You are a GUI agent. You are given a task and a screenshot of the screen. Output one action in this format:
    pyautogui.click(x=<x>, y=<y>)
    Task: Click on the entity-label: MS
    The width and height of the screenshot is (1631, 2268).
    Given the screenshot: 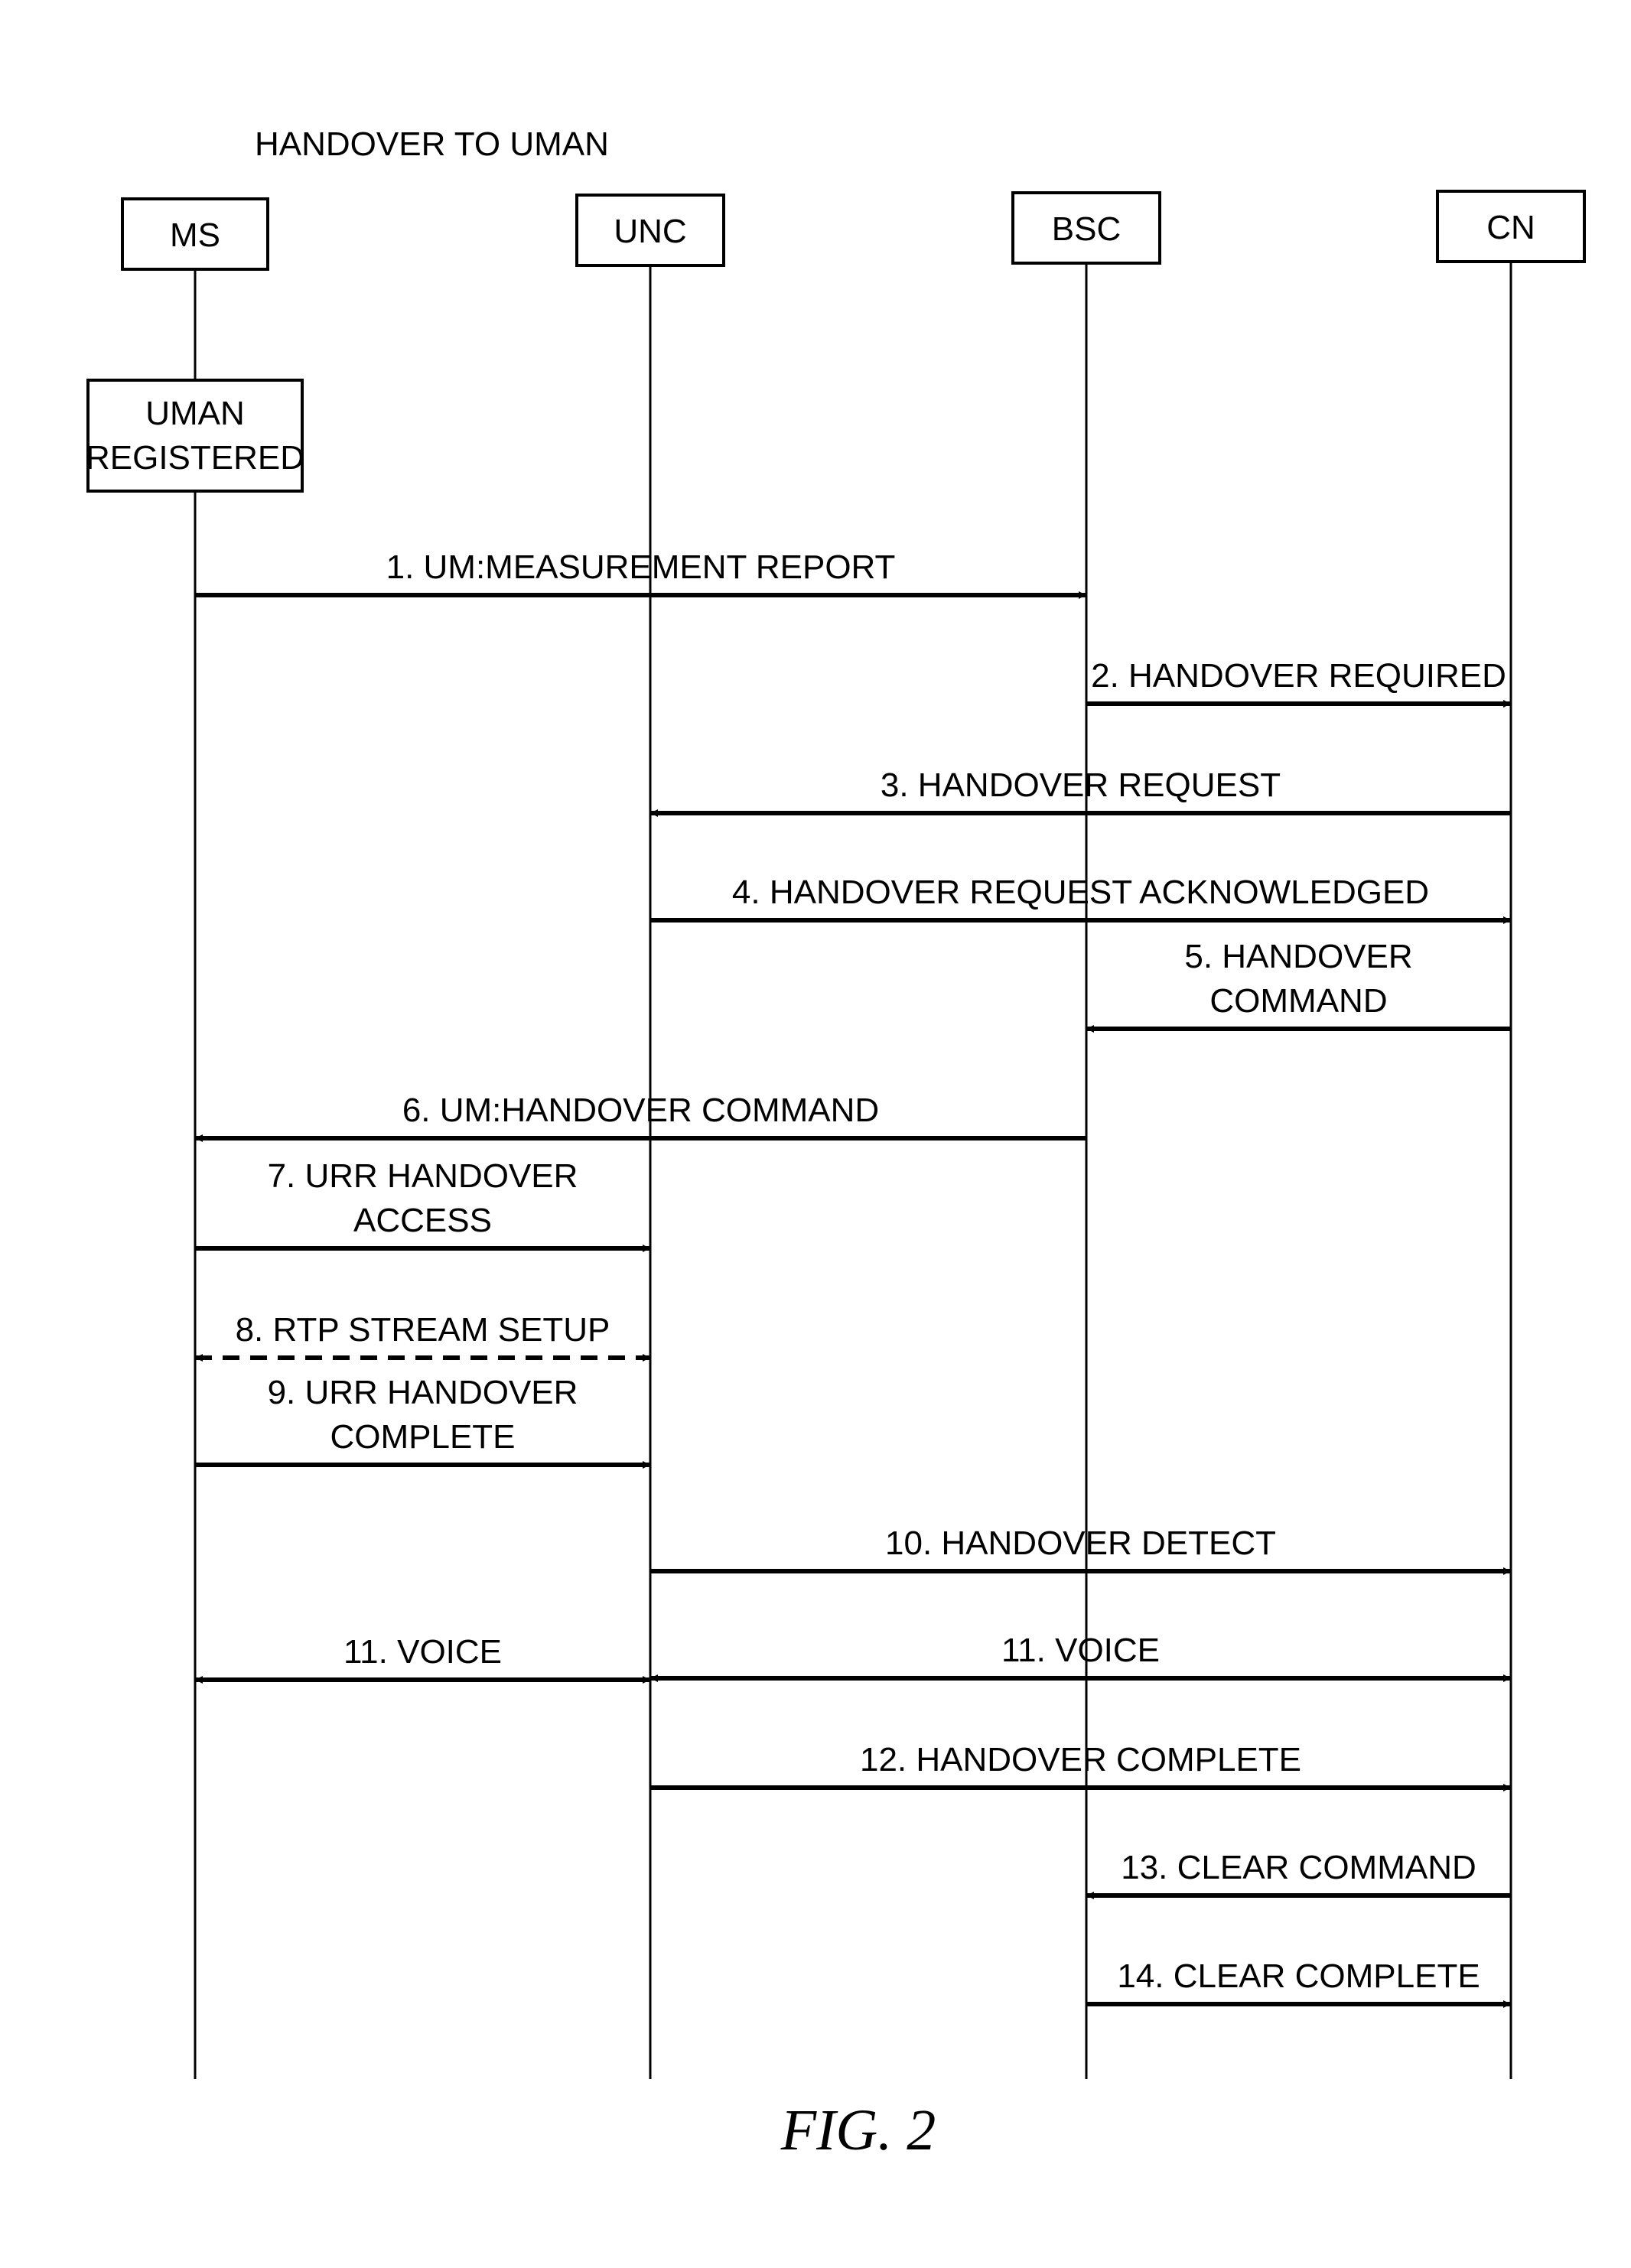 What is the action you would take?
    pyautogui.click(x=195, y=235)
    